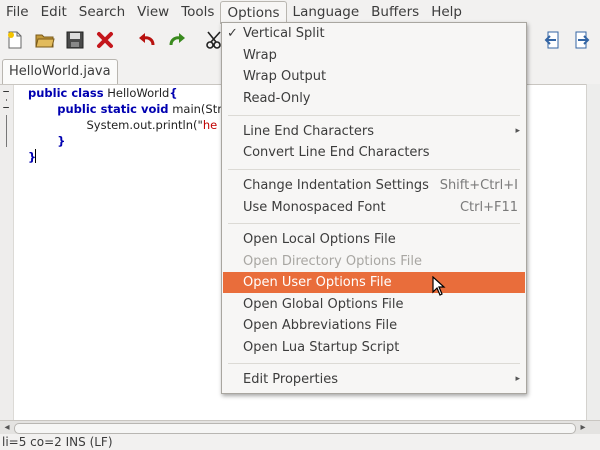 This screenshot has height=450, width=600. I want to click on status-bar: li=5 co=2 INS (LF), so click(300, 442).